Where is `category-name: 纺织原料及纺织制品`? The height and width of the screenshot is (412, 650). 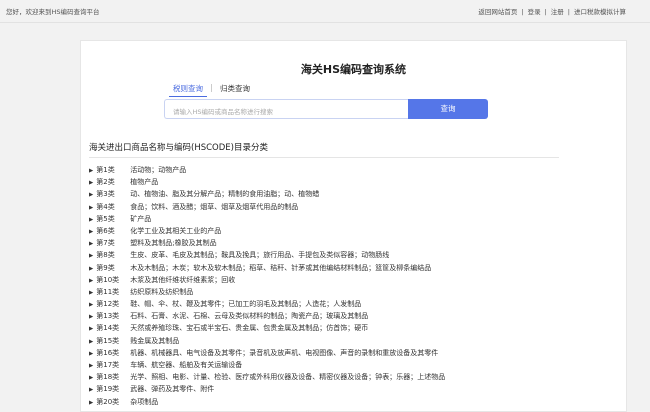 category-name: 纺织原料及纺织制品 is located at coordinates (161, 292).